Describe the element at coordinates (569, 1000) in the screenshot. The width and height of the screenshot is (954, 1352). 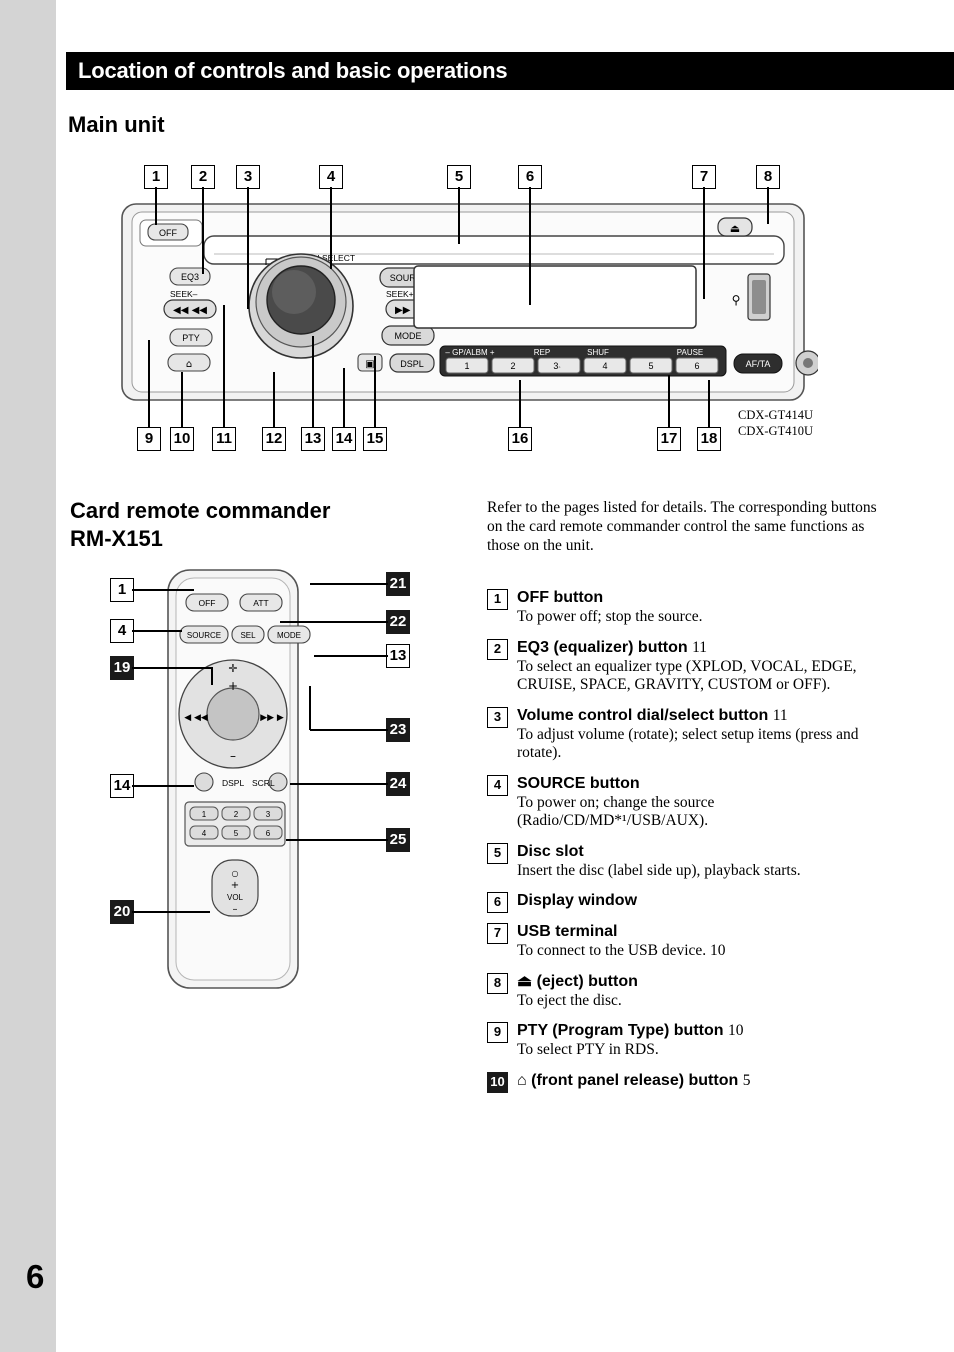
I see `item-body: To eject the disc.` at that location.